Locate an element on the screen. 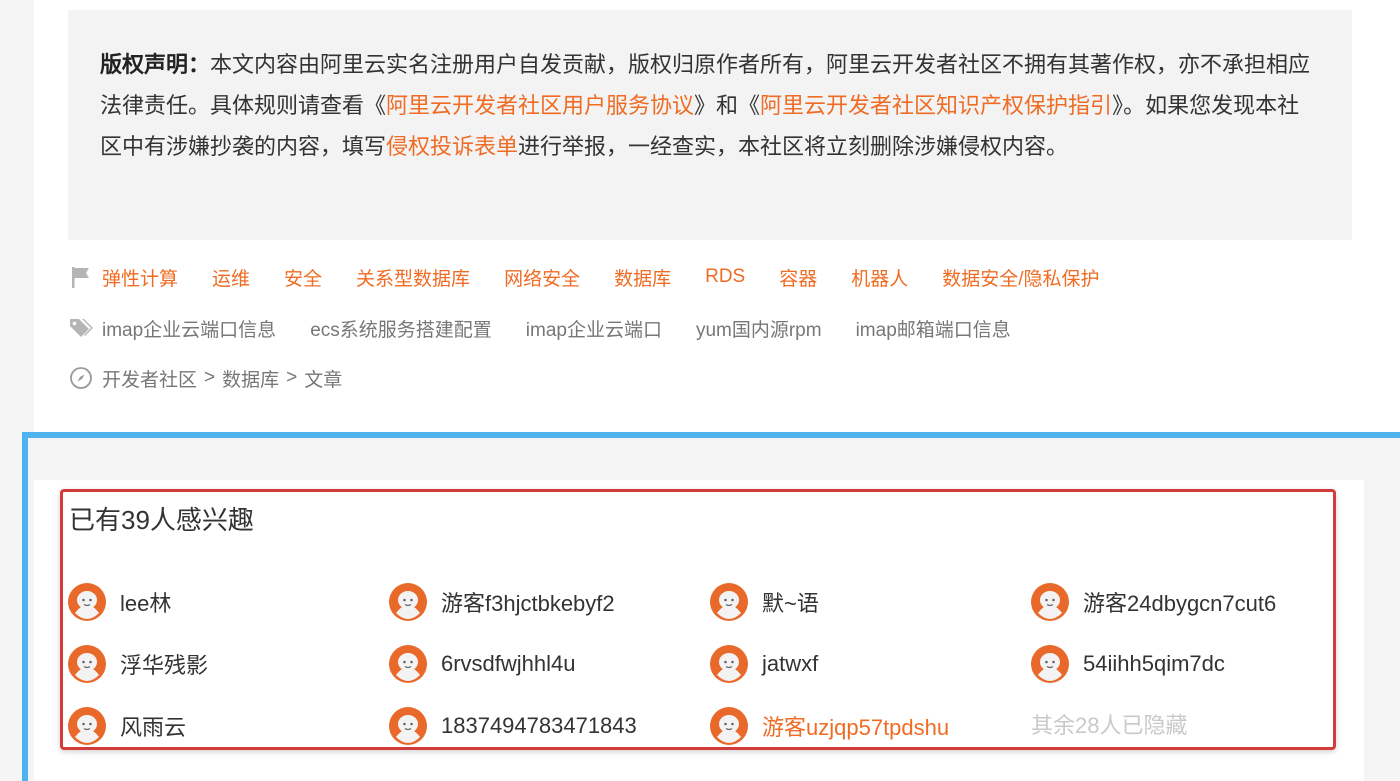  copyright-text-4: 进行举报，一经查实，本社区将立刻删除涉嫌侵权内容。 is located at coordinates (793, 146).